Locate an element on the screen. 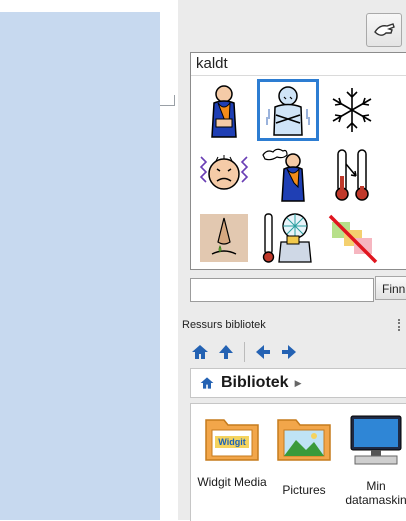 The width and height of the screenshot is (406, 521). symbol-search-term: kaldt is located at coordinates (298, 64).